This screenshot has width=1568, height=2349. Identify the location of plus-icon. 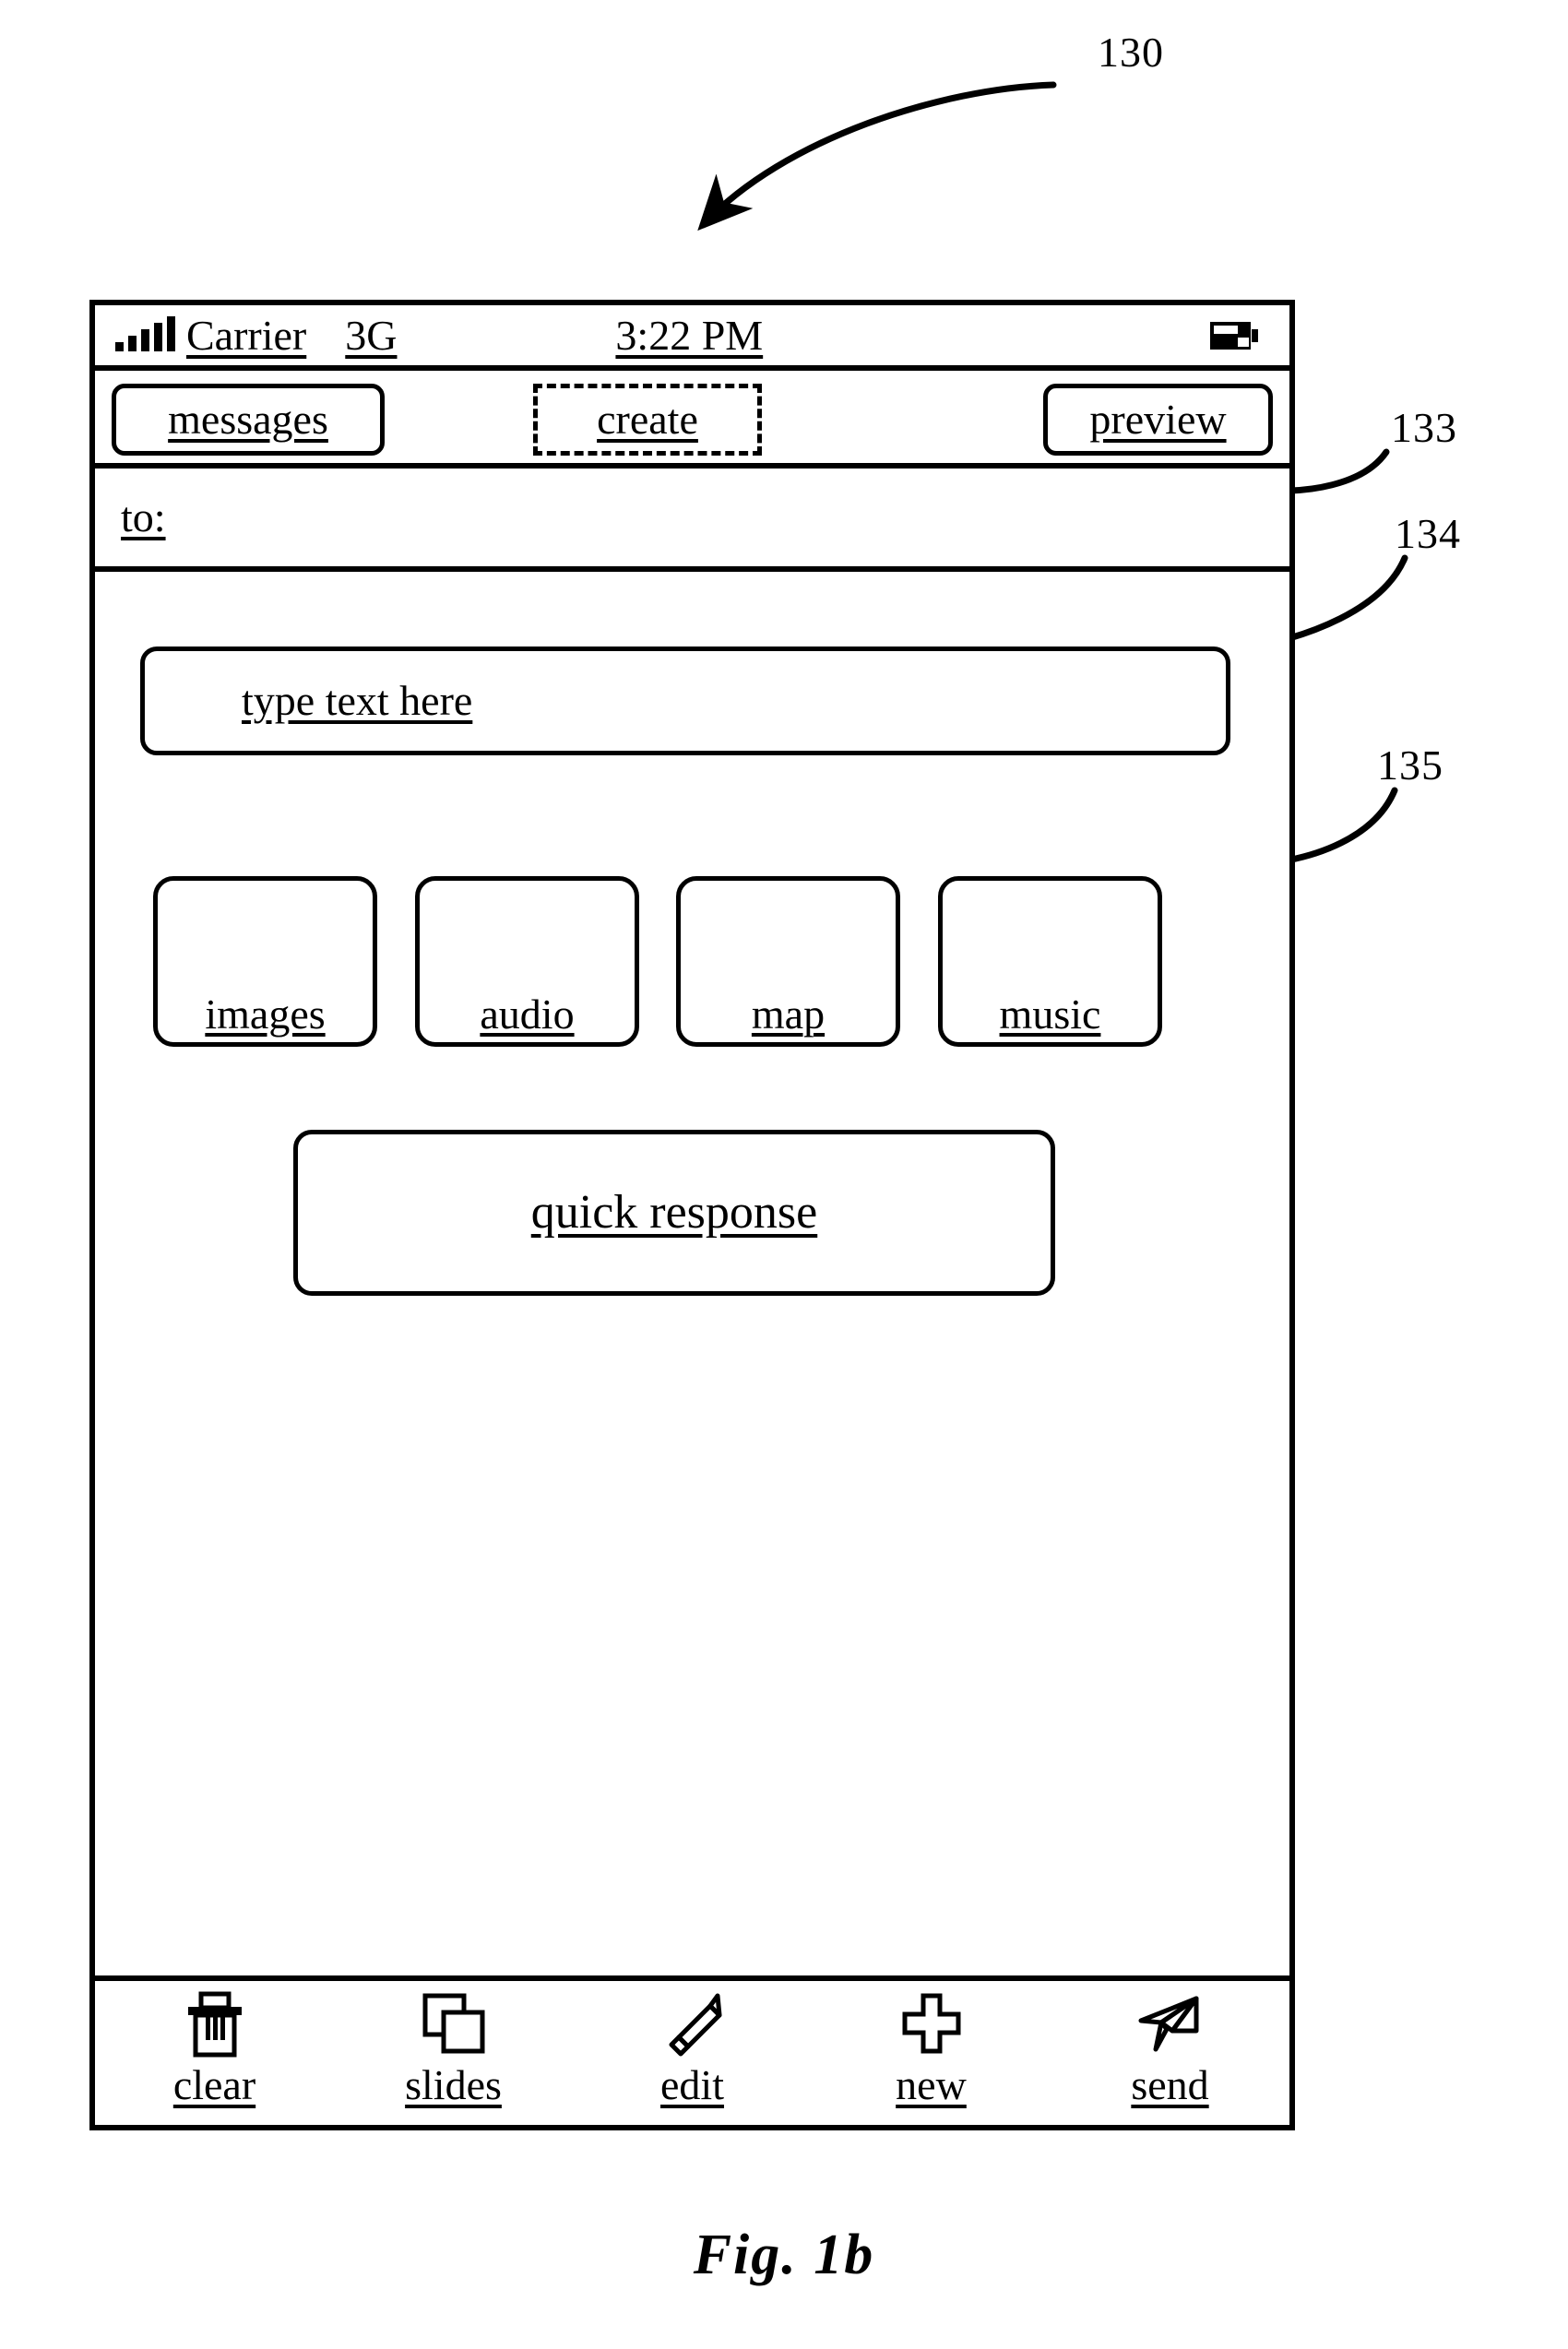
(931, 2024).